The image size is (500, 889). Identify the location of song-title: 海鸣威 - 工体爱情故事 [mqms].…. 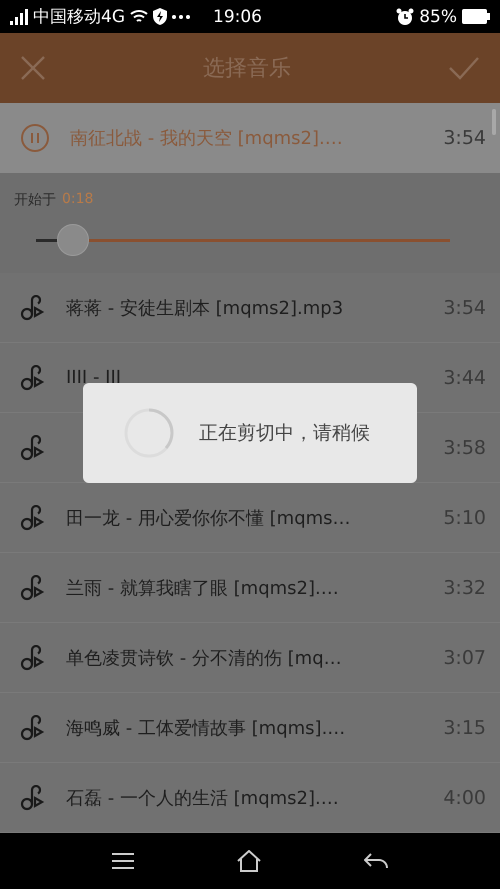
(206, 728).